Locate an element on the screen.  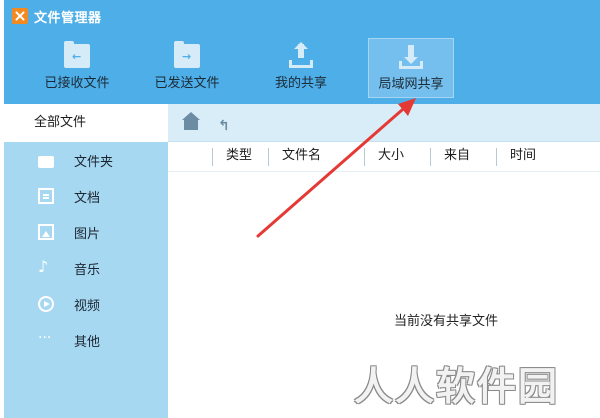
folder-icon is located at coordinates (46, 162).